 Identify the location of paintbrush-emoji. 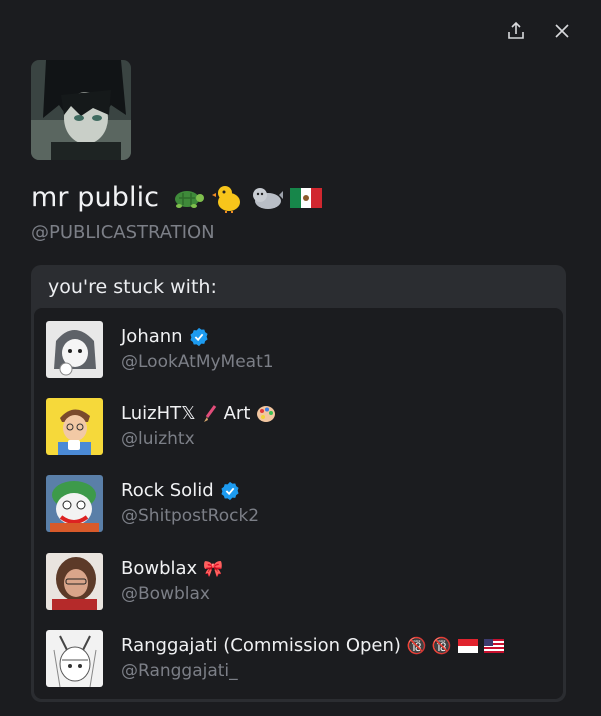
(209, 413).